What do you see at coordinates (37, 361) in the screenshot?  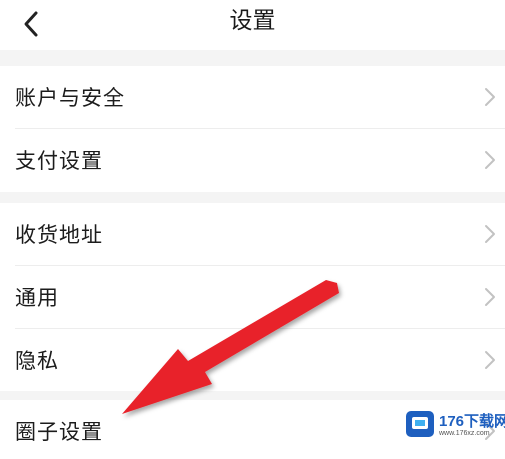 I see `menu-item-label: 隐私` at bounding box center [37, 361].